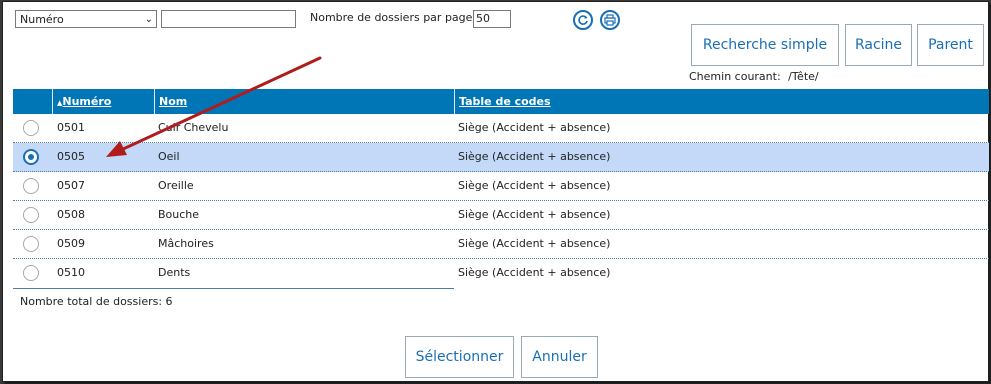 Image resolution: width=991 pixels, height=384 pixels. Describe the element at coordinates (174, 272) in the screenshot. I see `cell-nom: Dents` at that location.